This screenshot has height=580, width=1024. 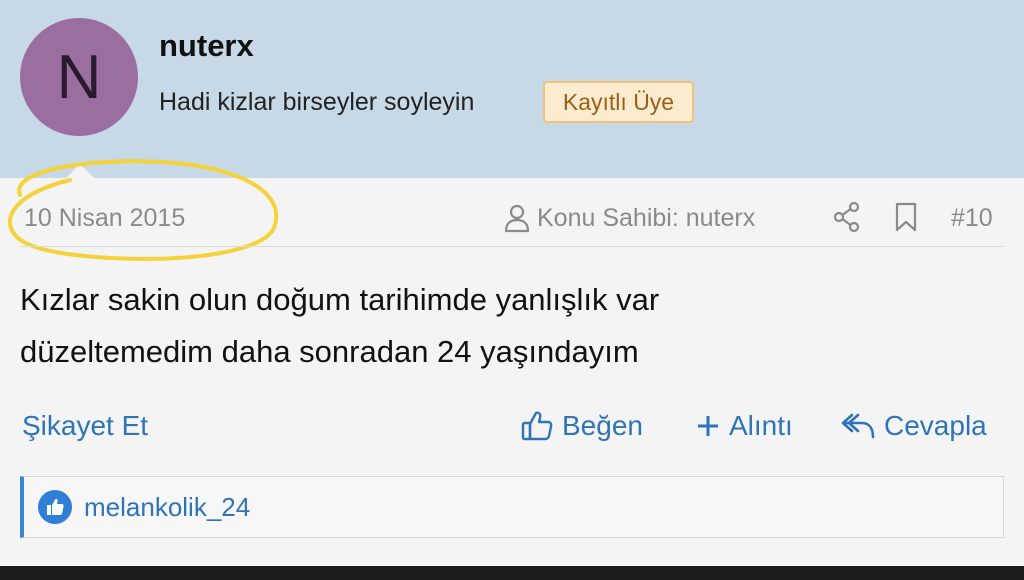 What do you see at coordinates (935, 425) in the screenshot?
I see `reply-label: Cevapla` at bounding box center [935, 425].